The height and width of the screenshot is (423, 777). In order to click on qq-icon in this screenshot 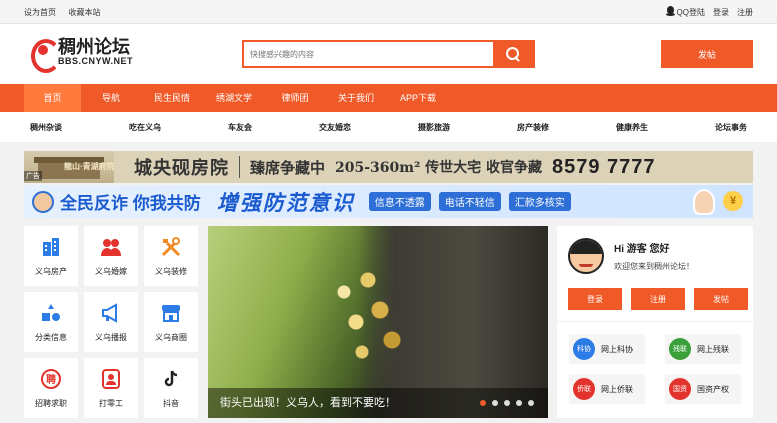, I will do `click(670, 11)`.